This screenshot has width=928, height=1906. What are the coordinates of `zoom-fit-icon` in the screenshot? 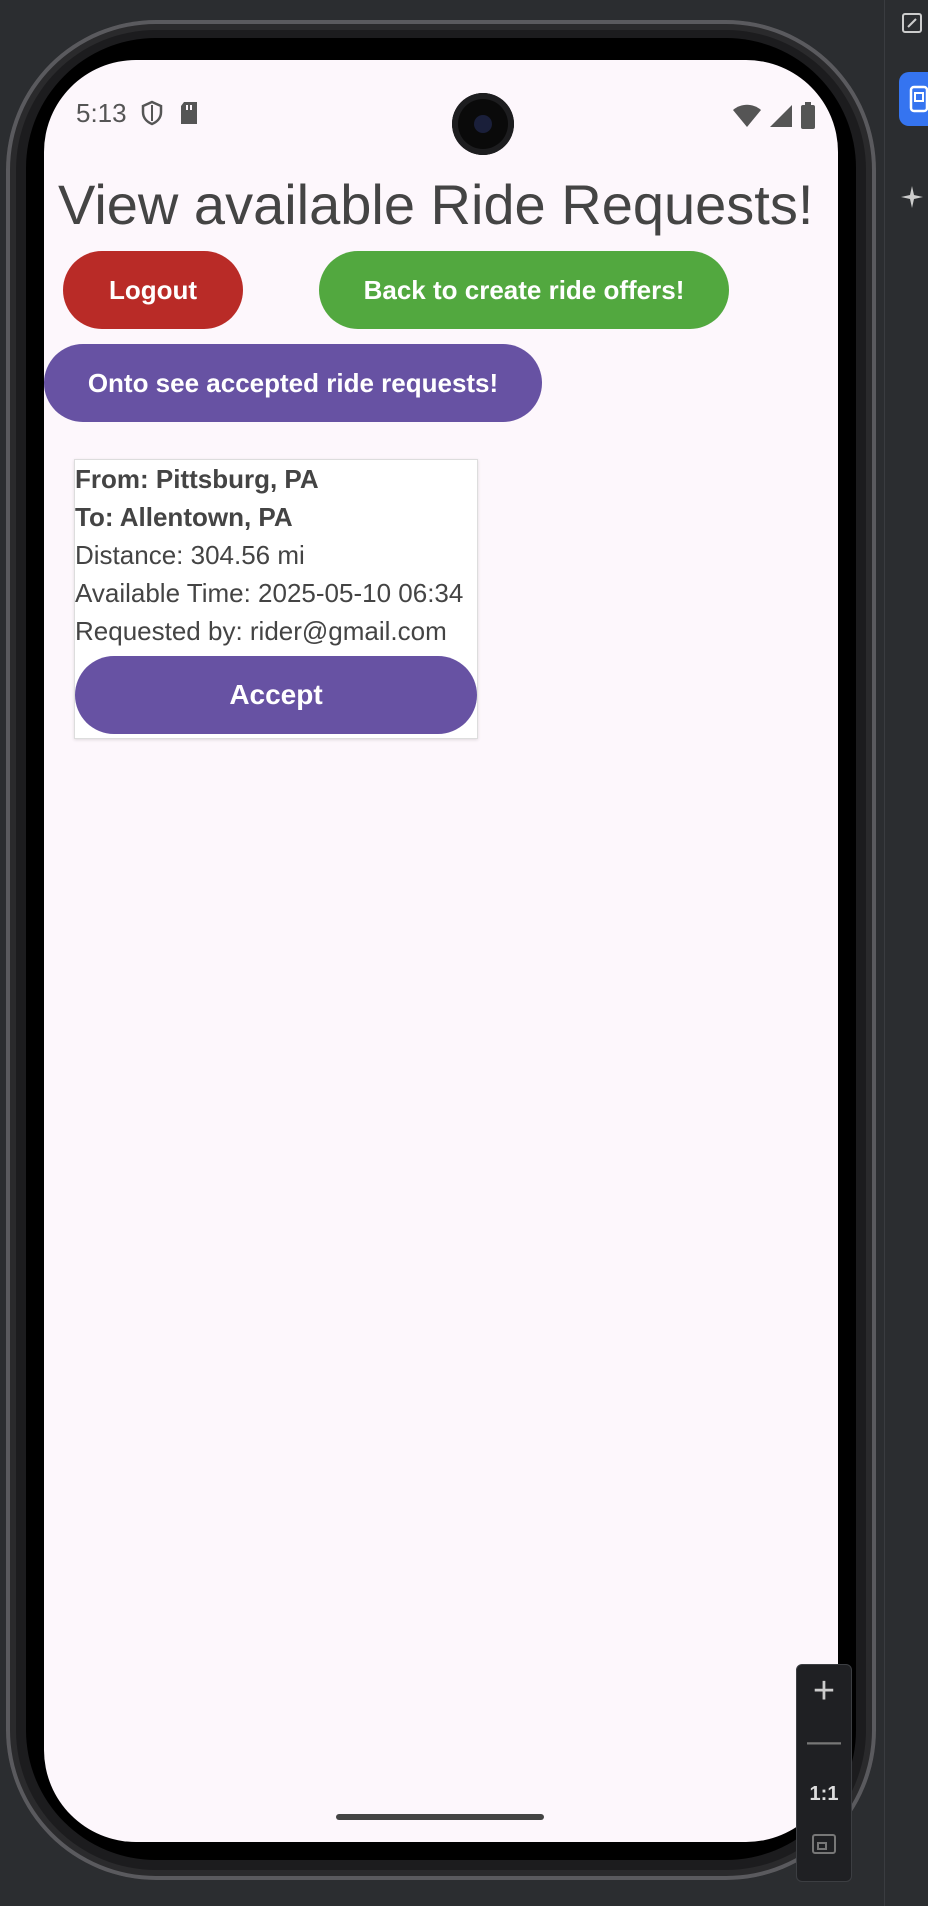 It's located at (824, 1846).